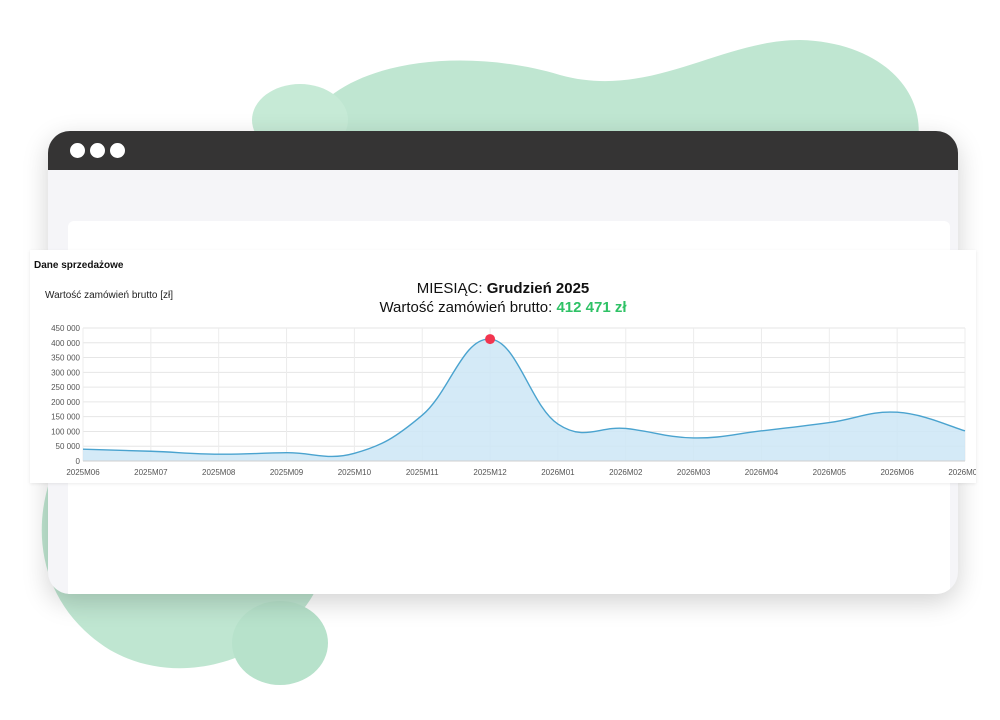  Describe the element at coordinates (503, 150) in the screenshot. I see `browser-titlebar` at that location.